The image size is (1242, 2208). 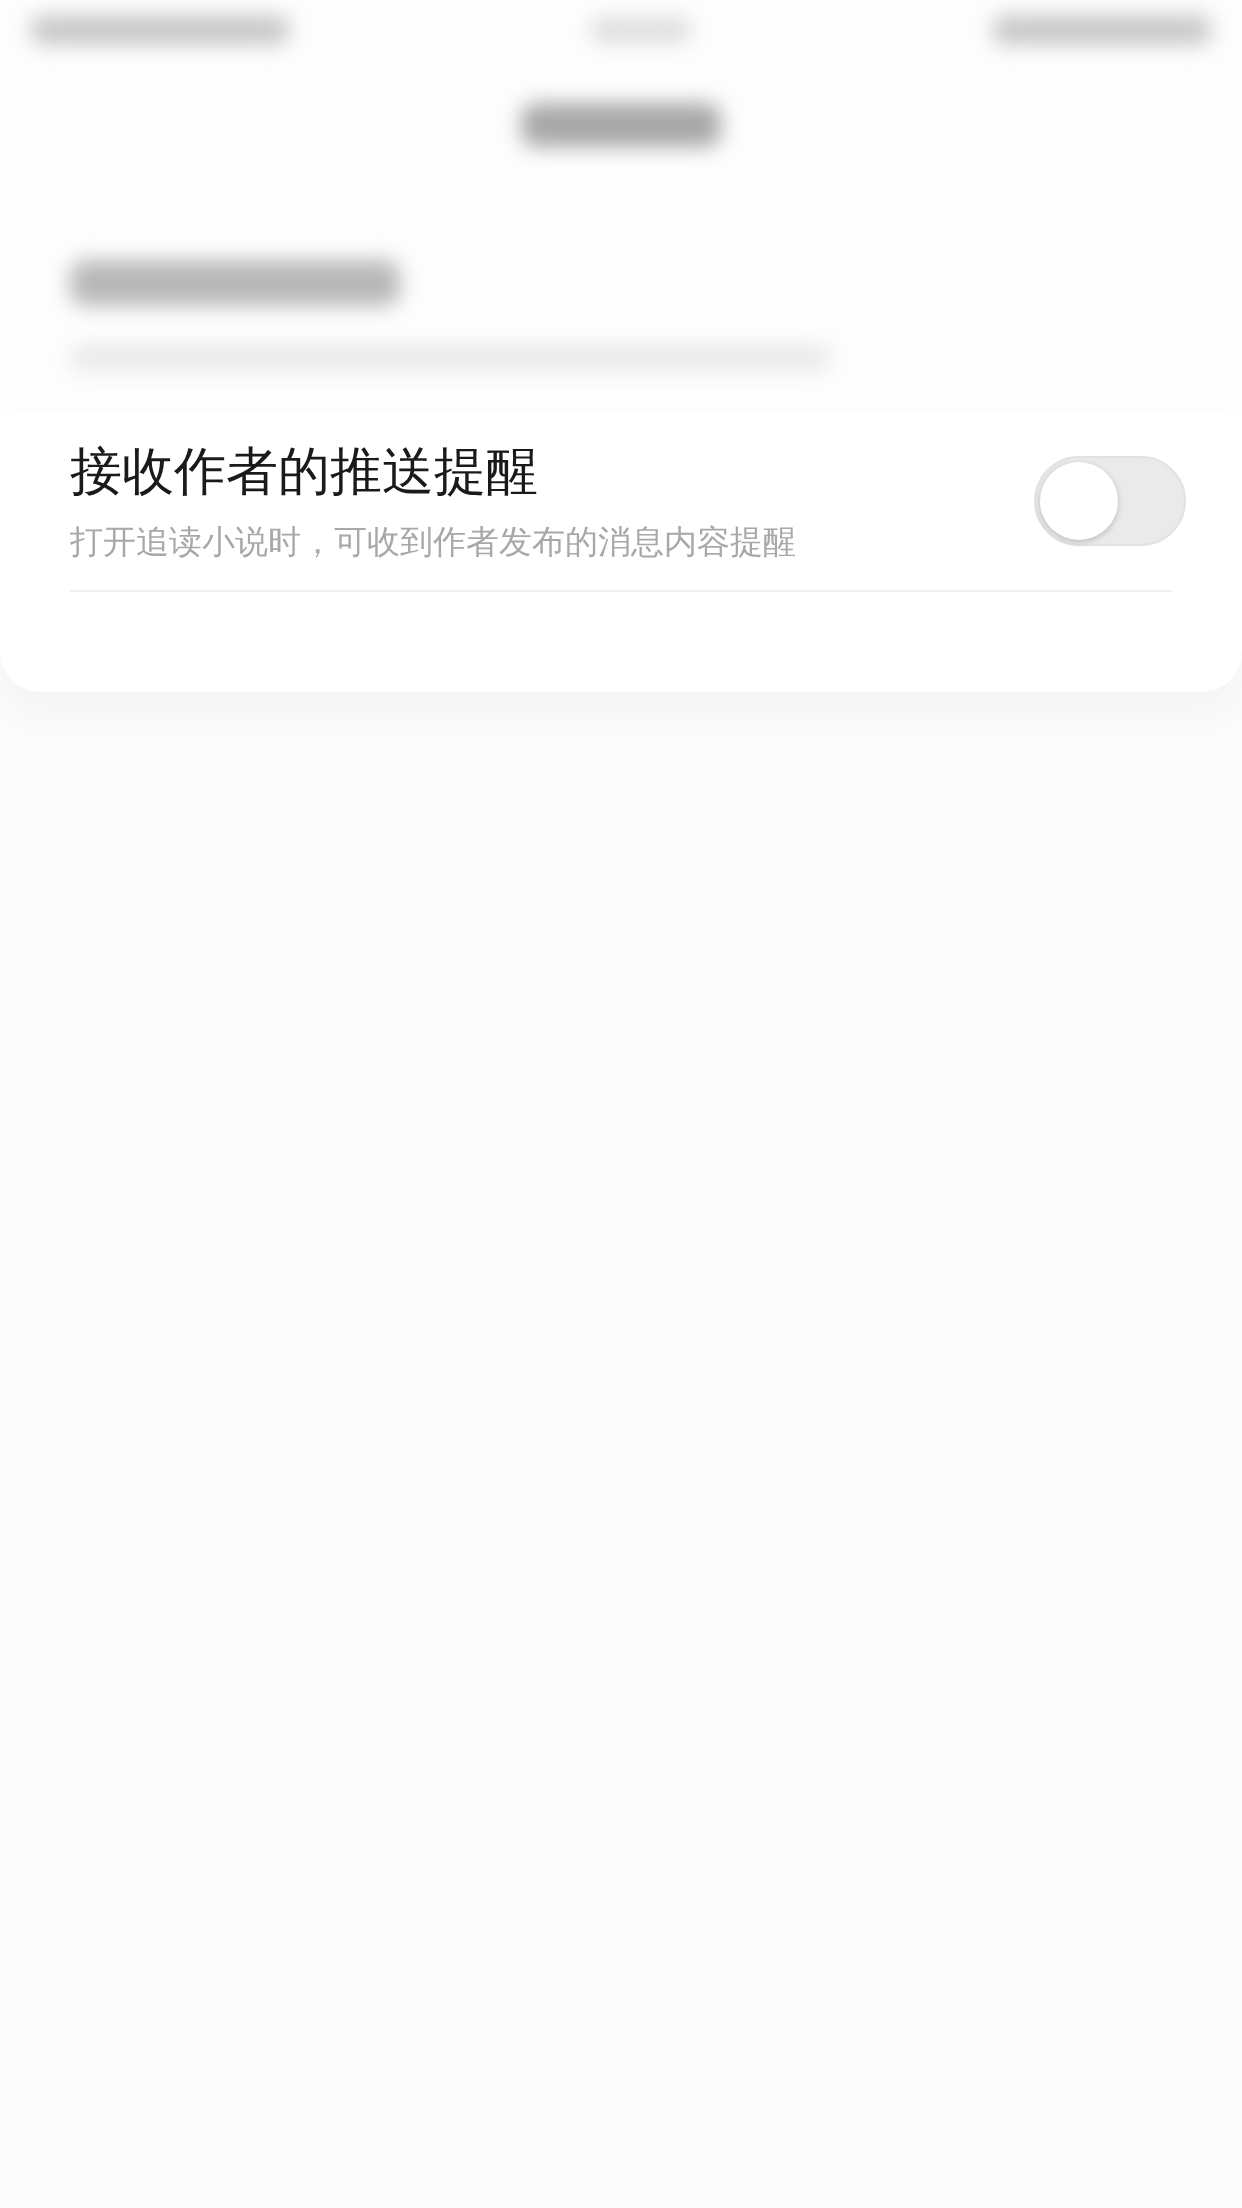 I want to click on setting-title: 接收作者的推送提醒, so click(x=304, y=471).